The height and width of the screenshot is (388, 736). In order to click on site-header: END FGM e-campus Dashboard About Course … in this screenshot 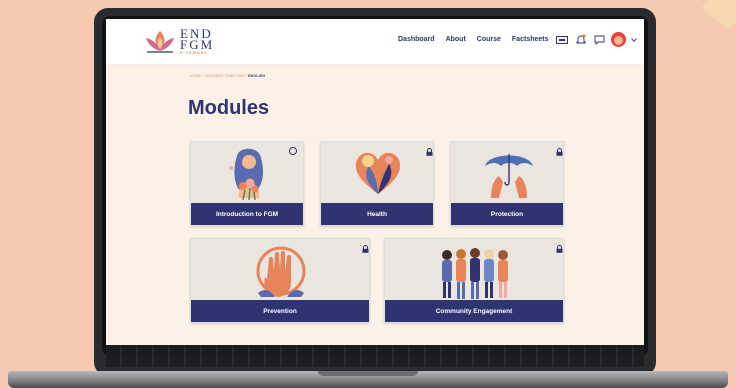, I will do `click(375, 42)`.